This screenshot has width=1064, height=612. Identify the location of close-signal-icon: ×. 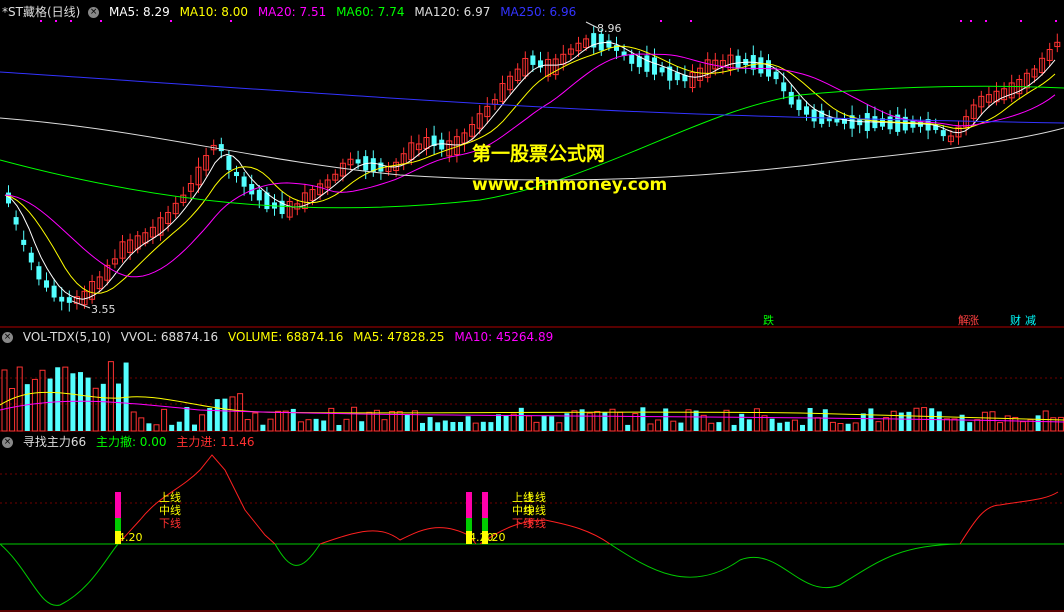
(7, 442).